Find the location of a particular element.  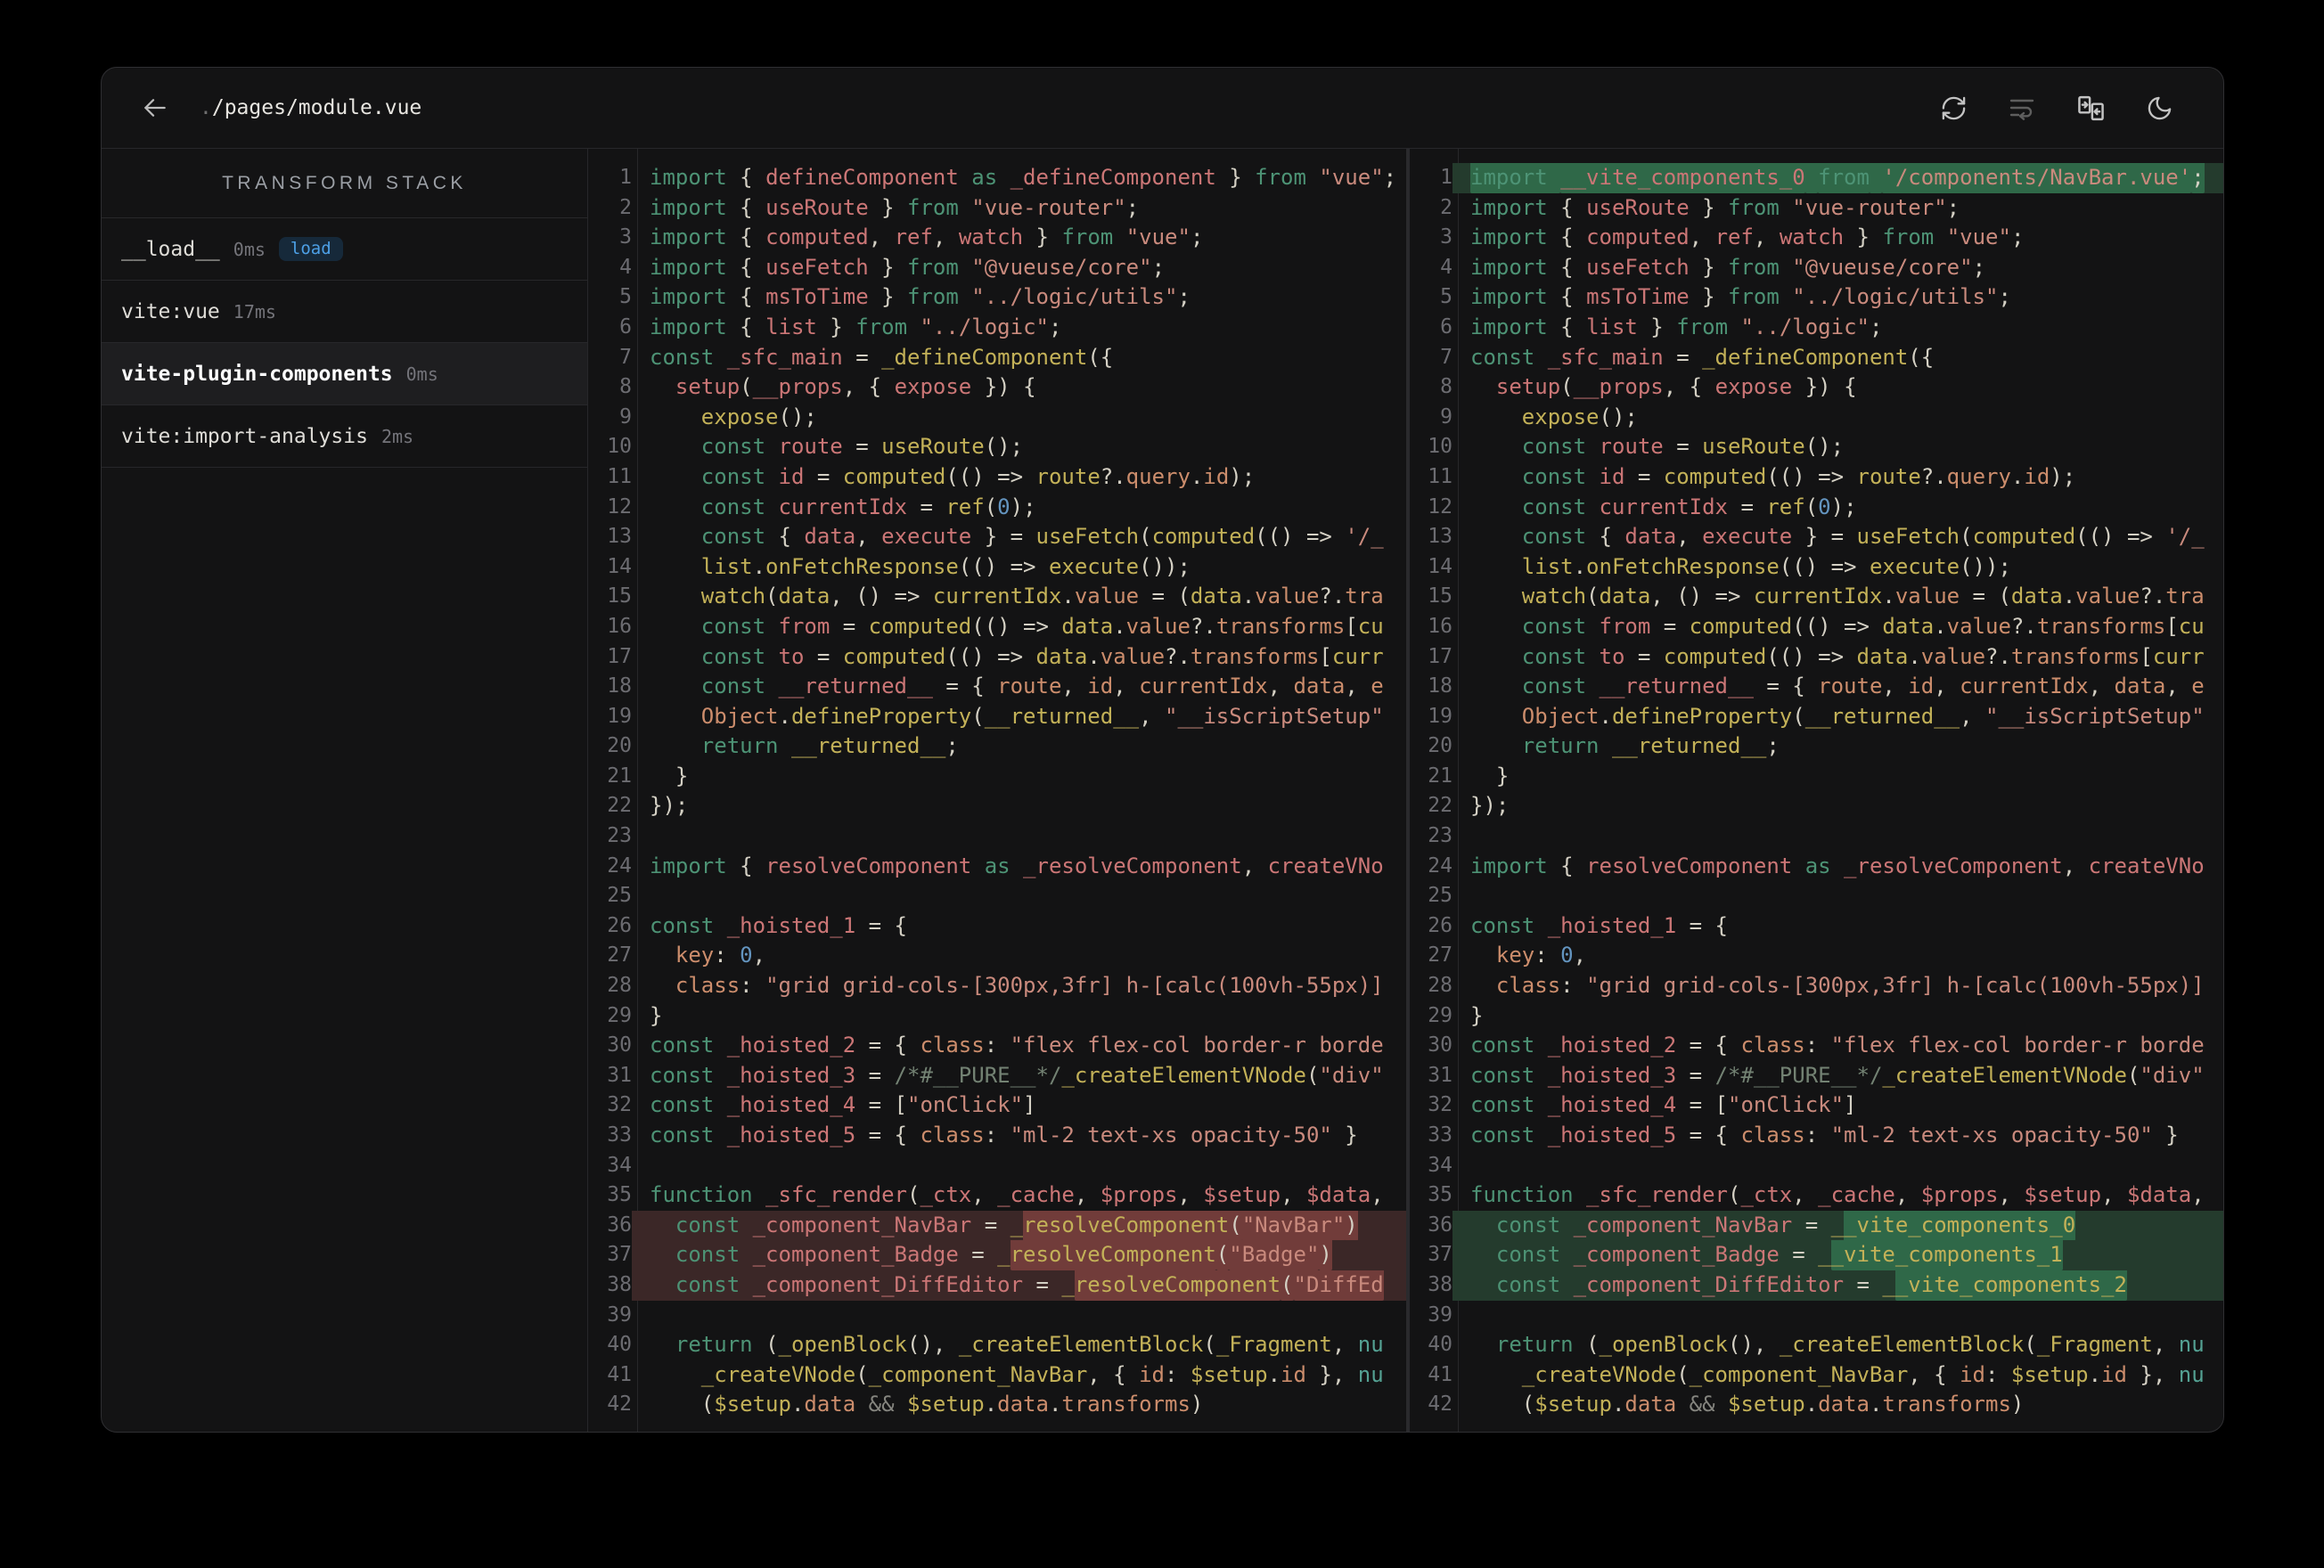

side-by-side-toggle-button is located at coordinates (2090, 108).